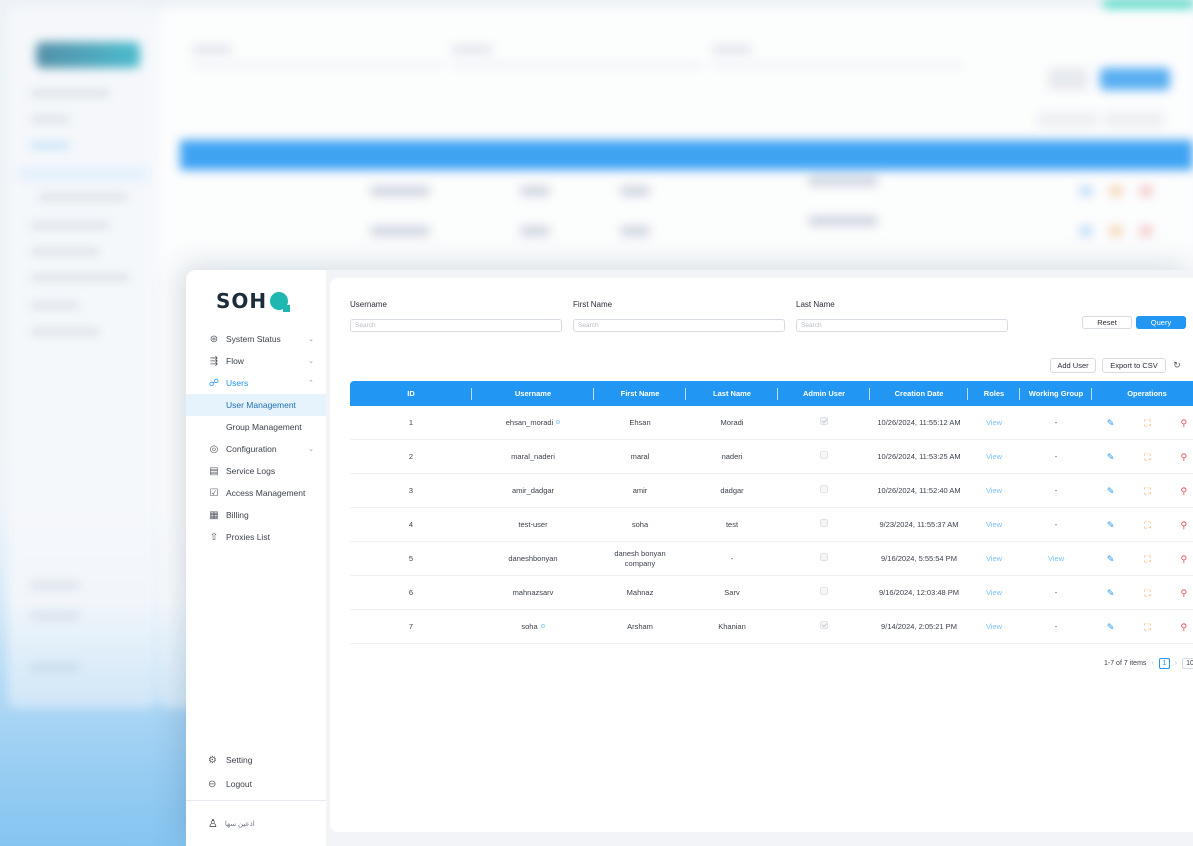  Describe the element at coordinates (732, 393) in the screenshot. I see `column-header: Last Name` at that location.